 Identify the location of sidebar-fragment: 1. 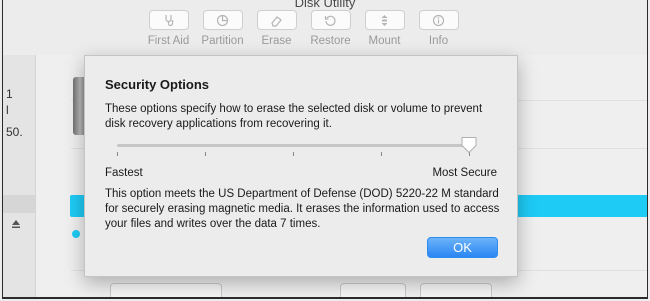
(9, 94).